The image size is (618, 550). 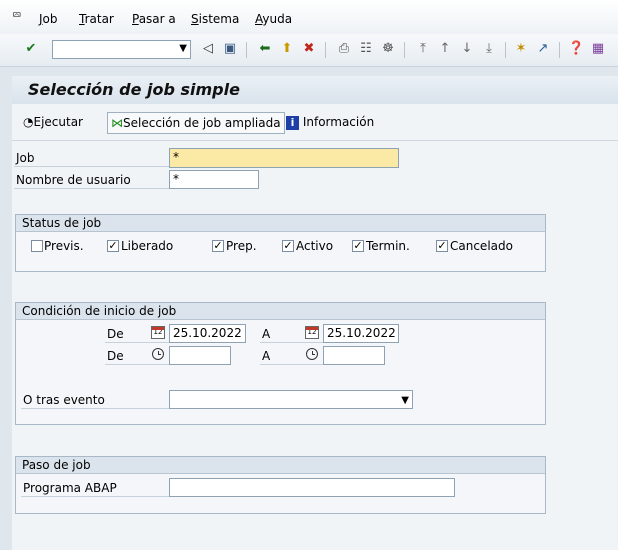 I want to click on start-condition-header: Condición de inicio de job, so click(x=280, y=311).